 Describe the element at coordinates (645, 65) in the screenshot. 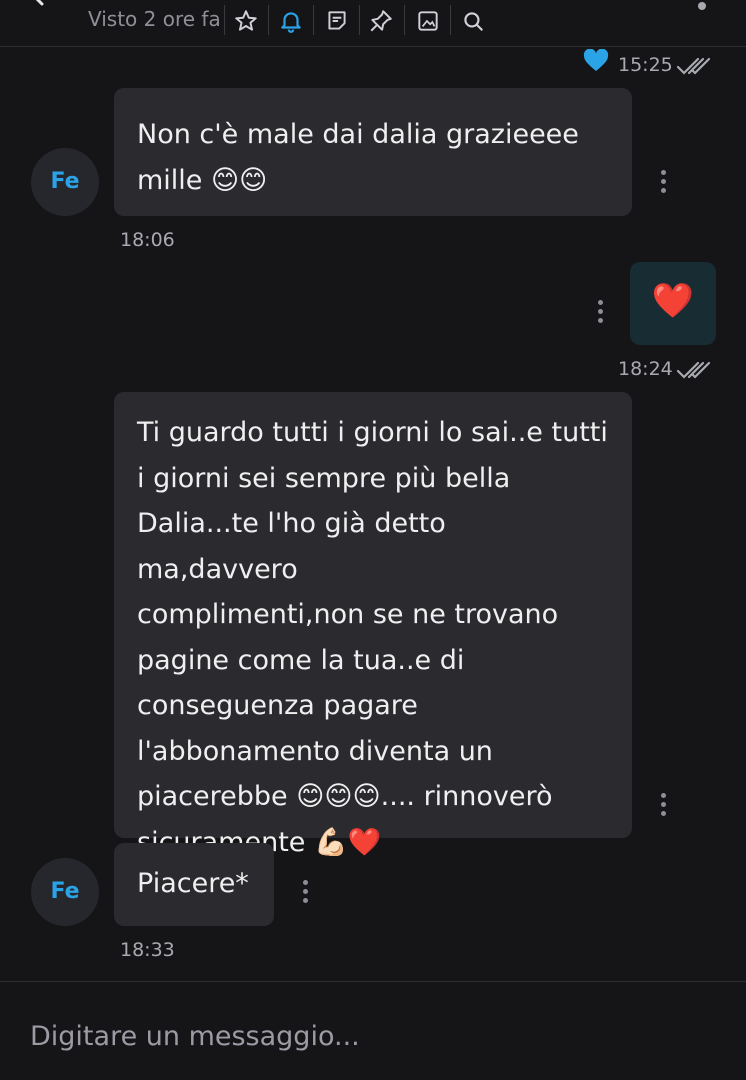

I see `message-time: 15:25` at that location.